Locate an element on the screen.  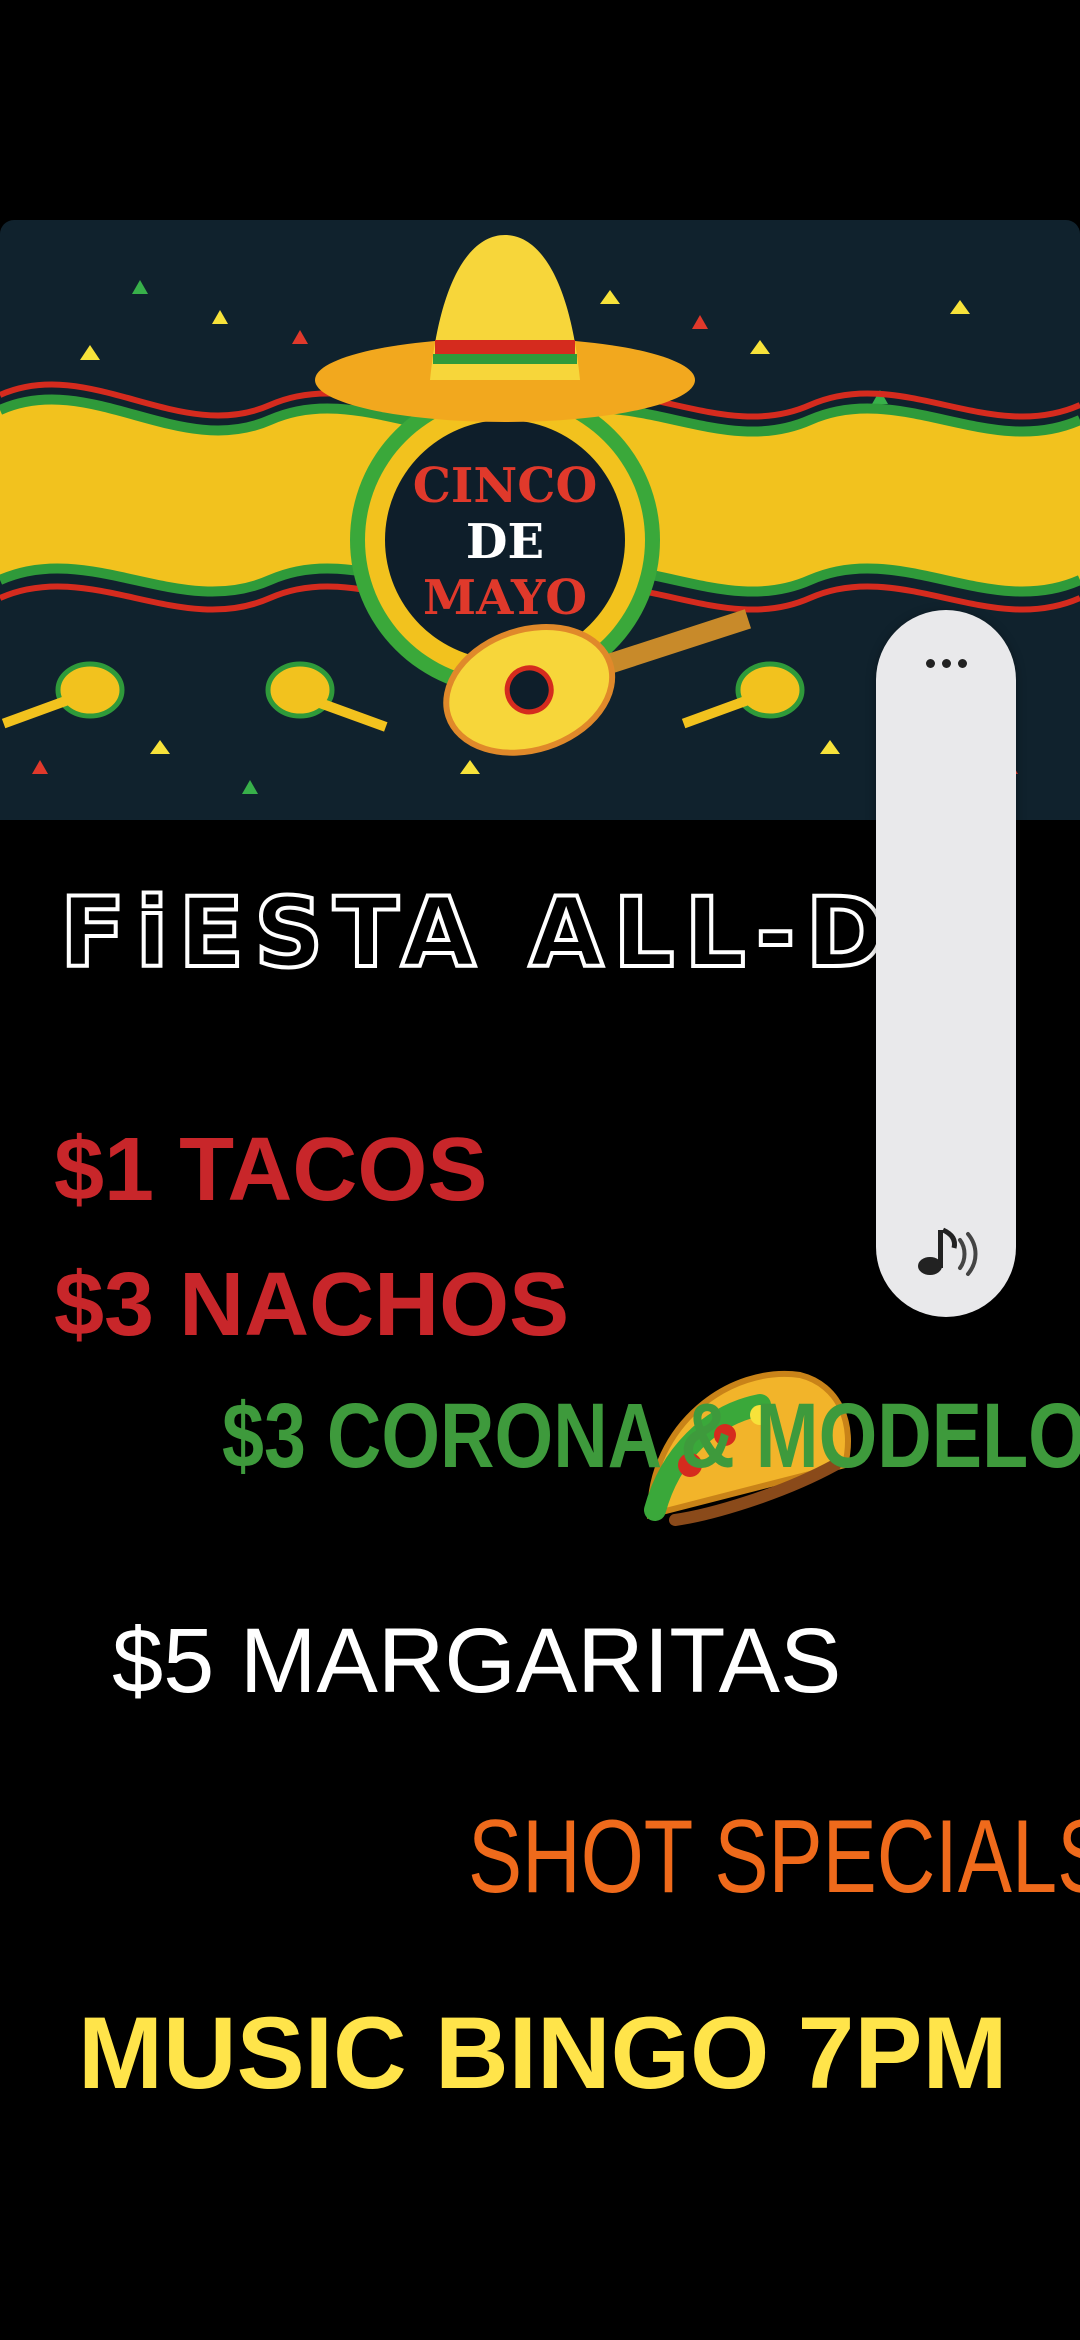
banner-word-3: MAYO is located at coordinates (505, 598).